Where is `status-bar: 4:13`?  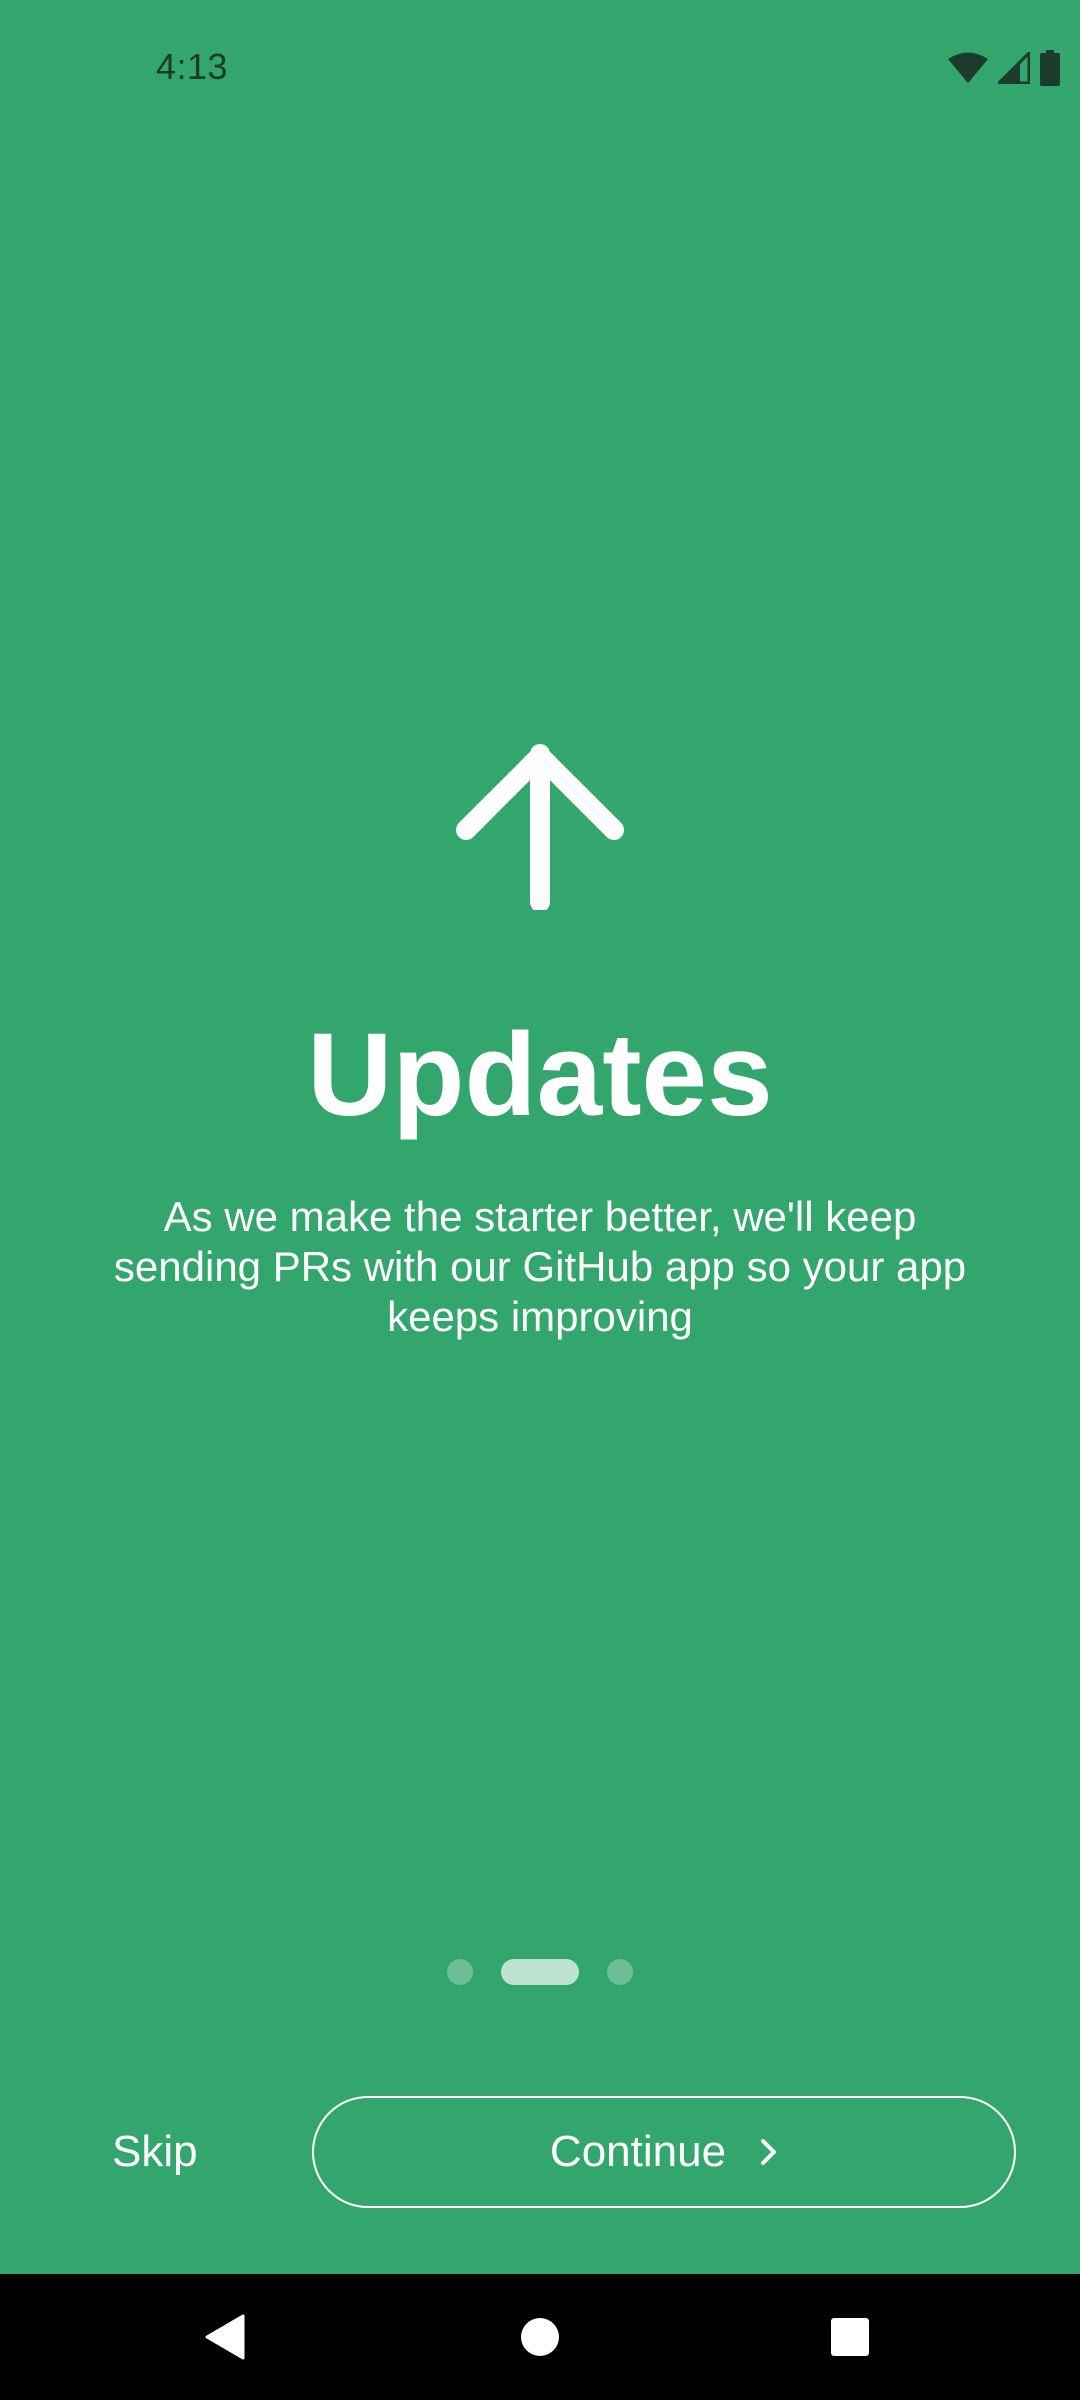
status-bar: 4:13 is located at coordinates (540, 68).